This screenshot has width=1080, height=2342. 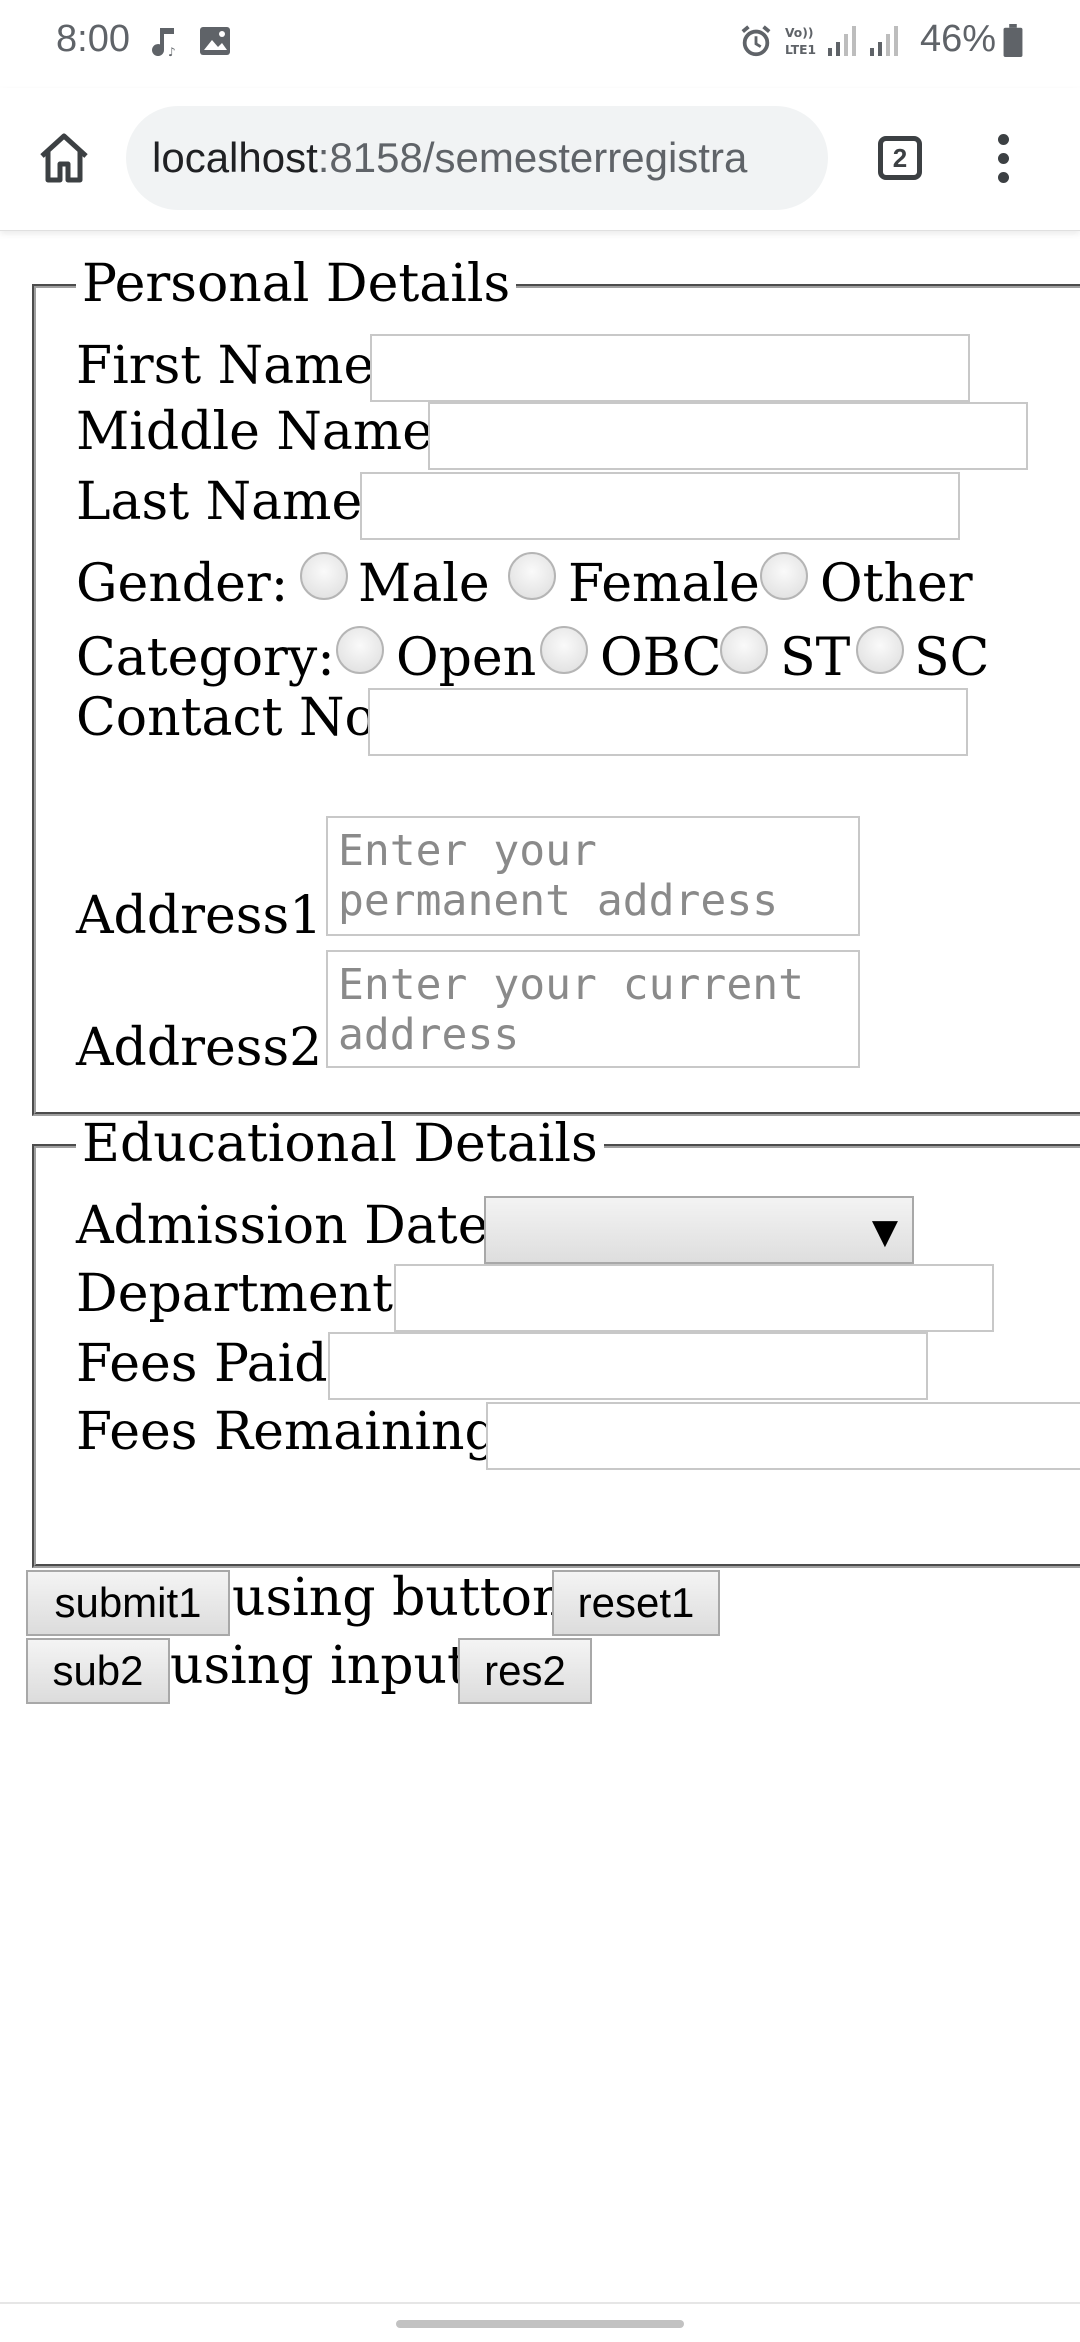 I want to click on category-sc-radio, so click(x=880, y=650).